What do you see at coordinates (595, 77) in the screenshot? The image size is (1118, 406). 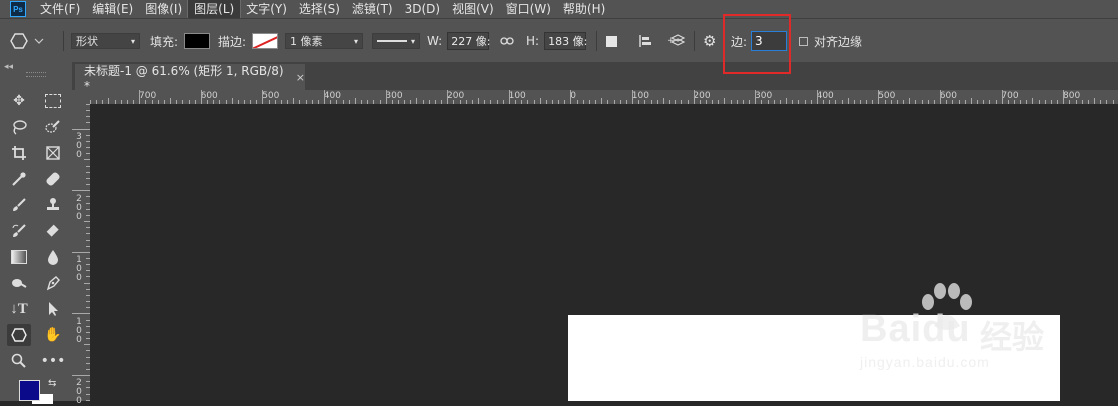 I see `document-tab-bar: 未标题-1 @ 61.6% (矩形 1, RGB/8) * ×` at bounding box center [595, 77].